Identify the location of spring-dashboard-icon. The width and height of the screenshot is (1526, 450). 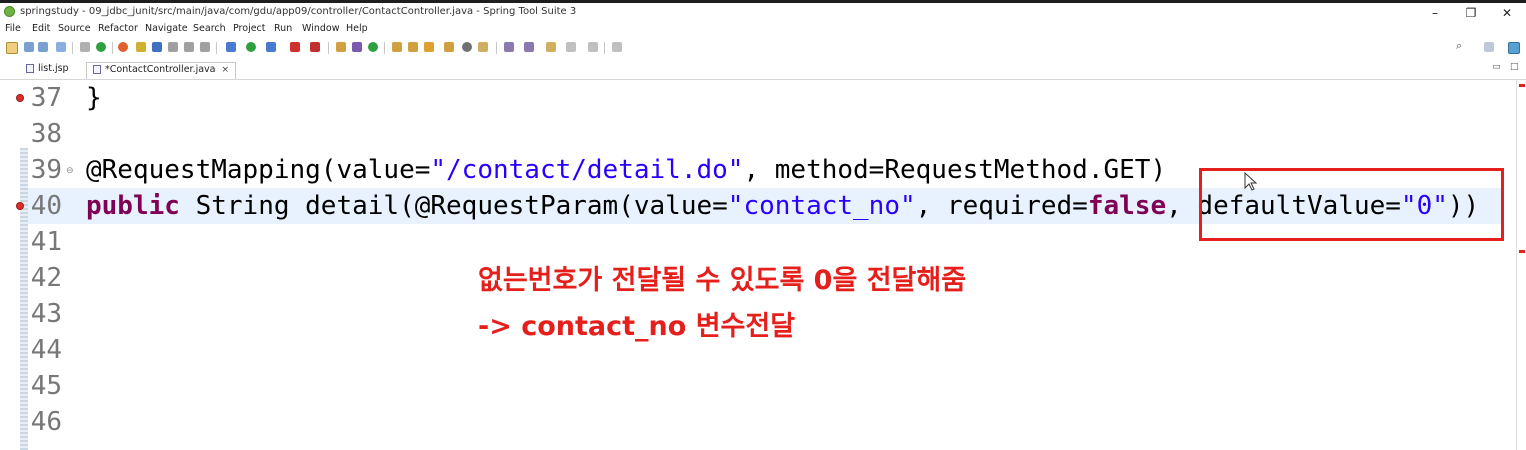
(123, 47).